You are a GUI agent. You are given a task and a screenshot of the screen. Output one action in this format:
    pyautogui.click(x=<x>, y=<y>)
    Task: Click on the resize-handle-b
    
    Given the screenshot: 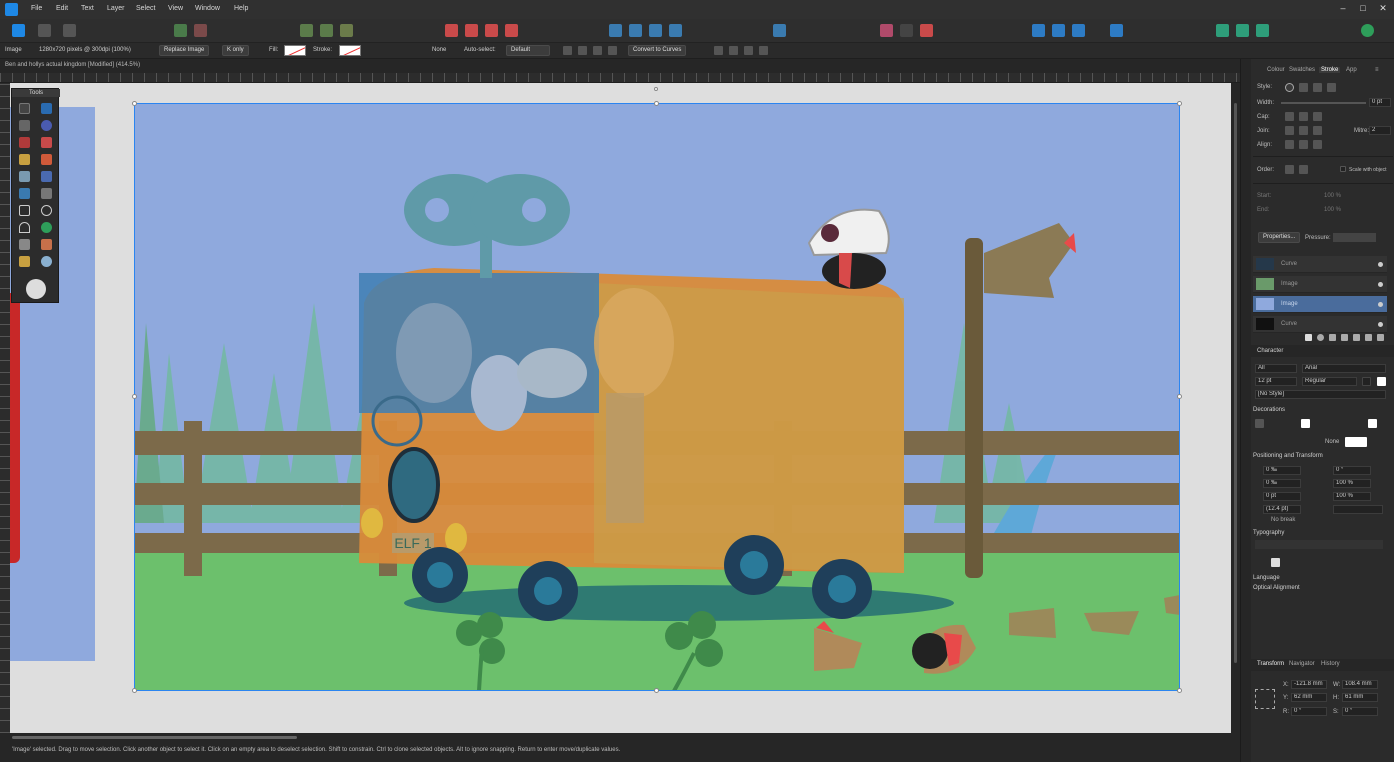 What is the action you would take?
    pyautogui.click(x=656, y=690)
    